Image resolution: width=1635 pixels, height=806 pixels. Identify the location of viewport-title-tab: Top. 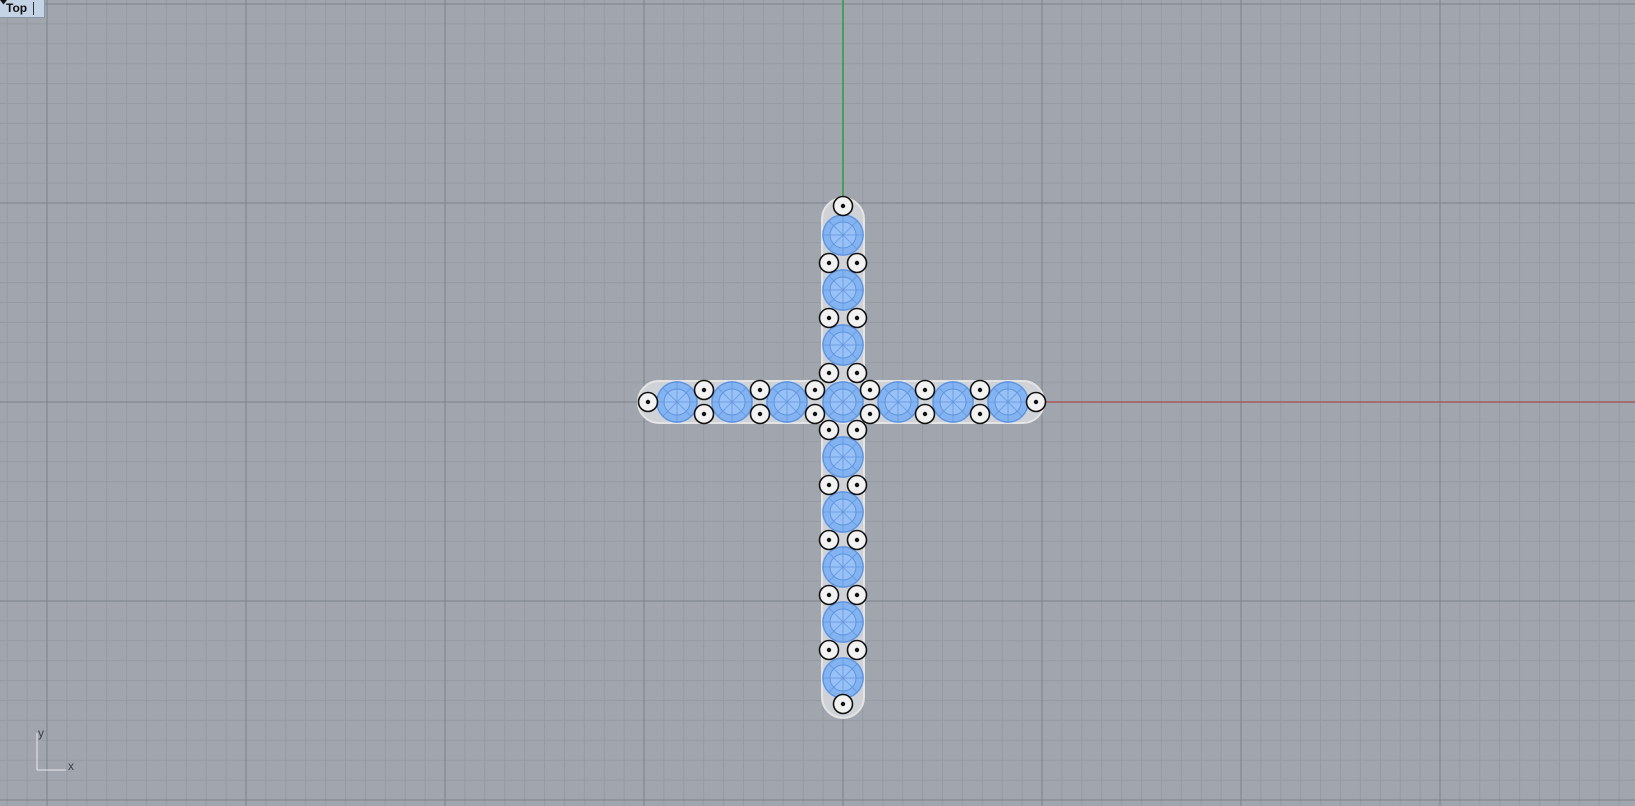
(23, 9).